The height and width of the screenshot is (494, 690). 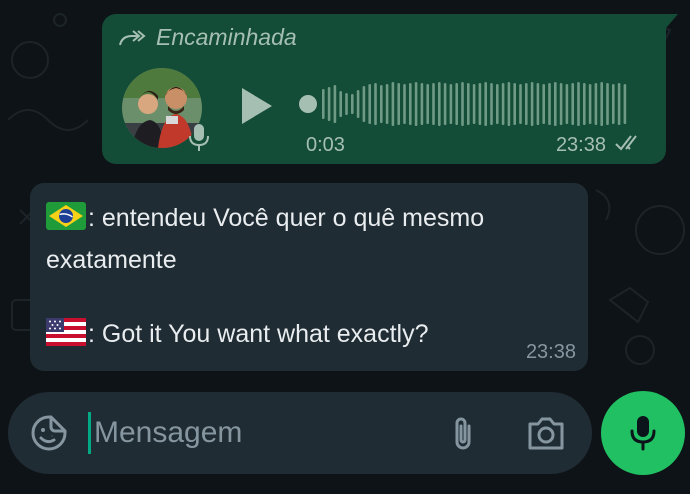 I want to click on forwarded-indicator: Encaminhada, so click(x=207, y=37).